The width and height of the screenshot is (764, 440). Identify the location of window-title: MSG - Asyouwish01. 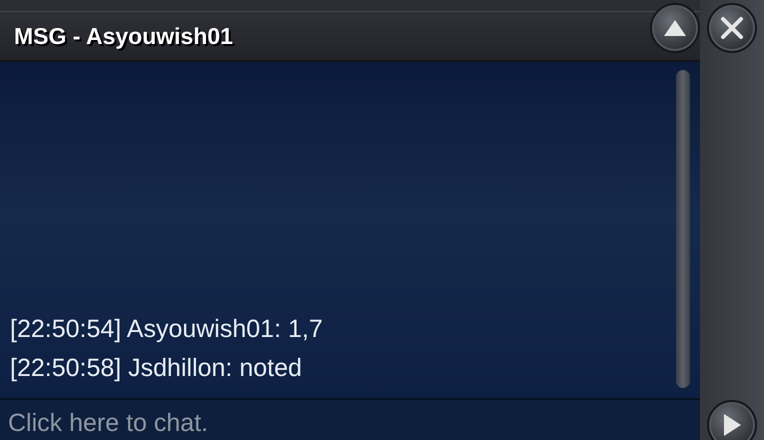
(123, 36).